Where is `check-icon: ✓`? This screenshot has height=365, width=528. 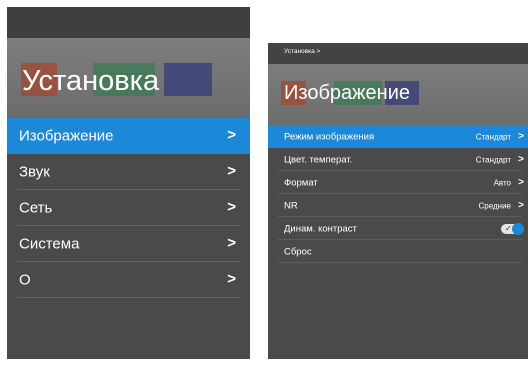
check-icon: ✓ is located at coordinates (508, 228).